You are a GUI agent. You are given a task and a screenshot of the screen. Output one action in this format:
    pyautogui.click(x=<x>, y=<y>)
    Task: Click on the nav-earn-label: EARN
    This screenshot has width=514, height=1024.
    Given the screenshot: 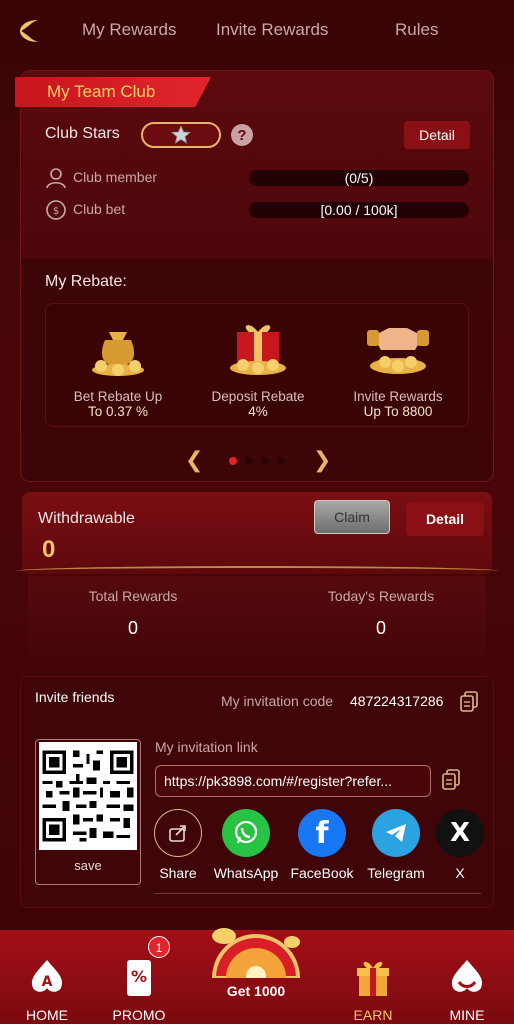 What is the action you would take?
    pyautogui.click(x=373, y=1015)
    